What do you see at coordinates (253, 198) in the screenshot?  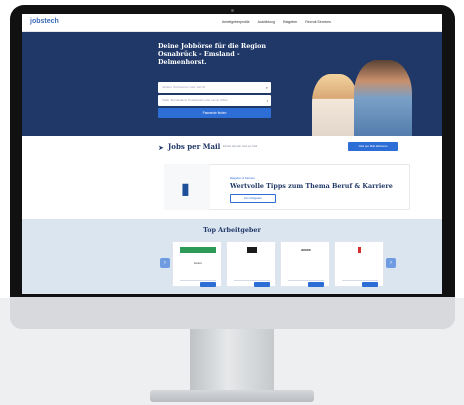 I see `tips-button: Zum Ratgeber` at bounding box center [253, 198].